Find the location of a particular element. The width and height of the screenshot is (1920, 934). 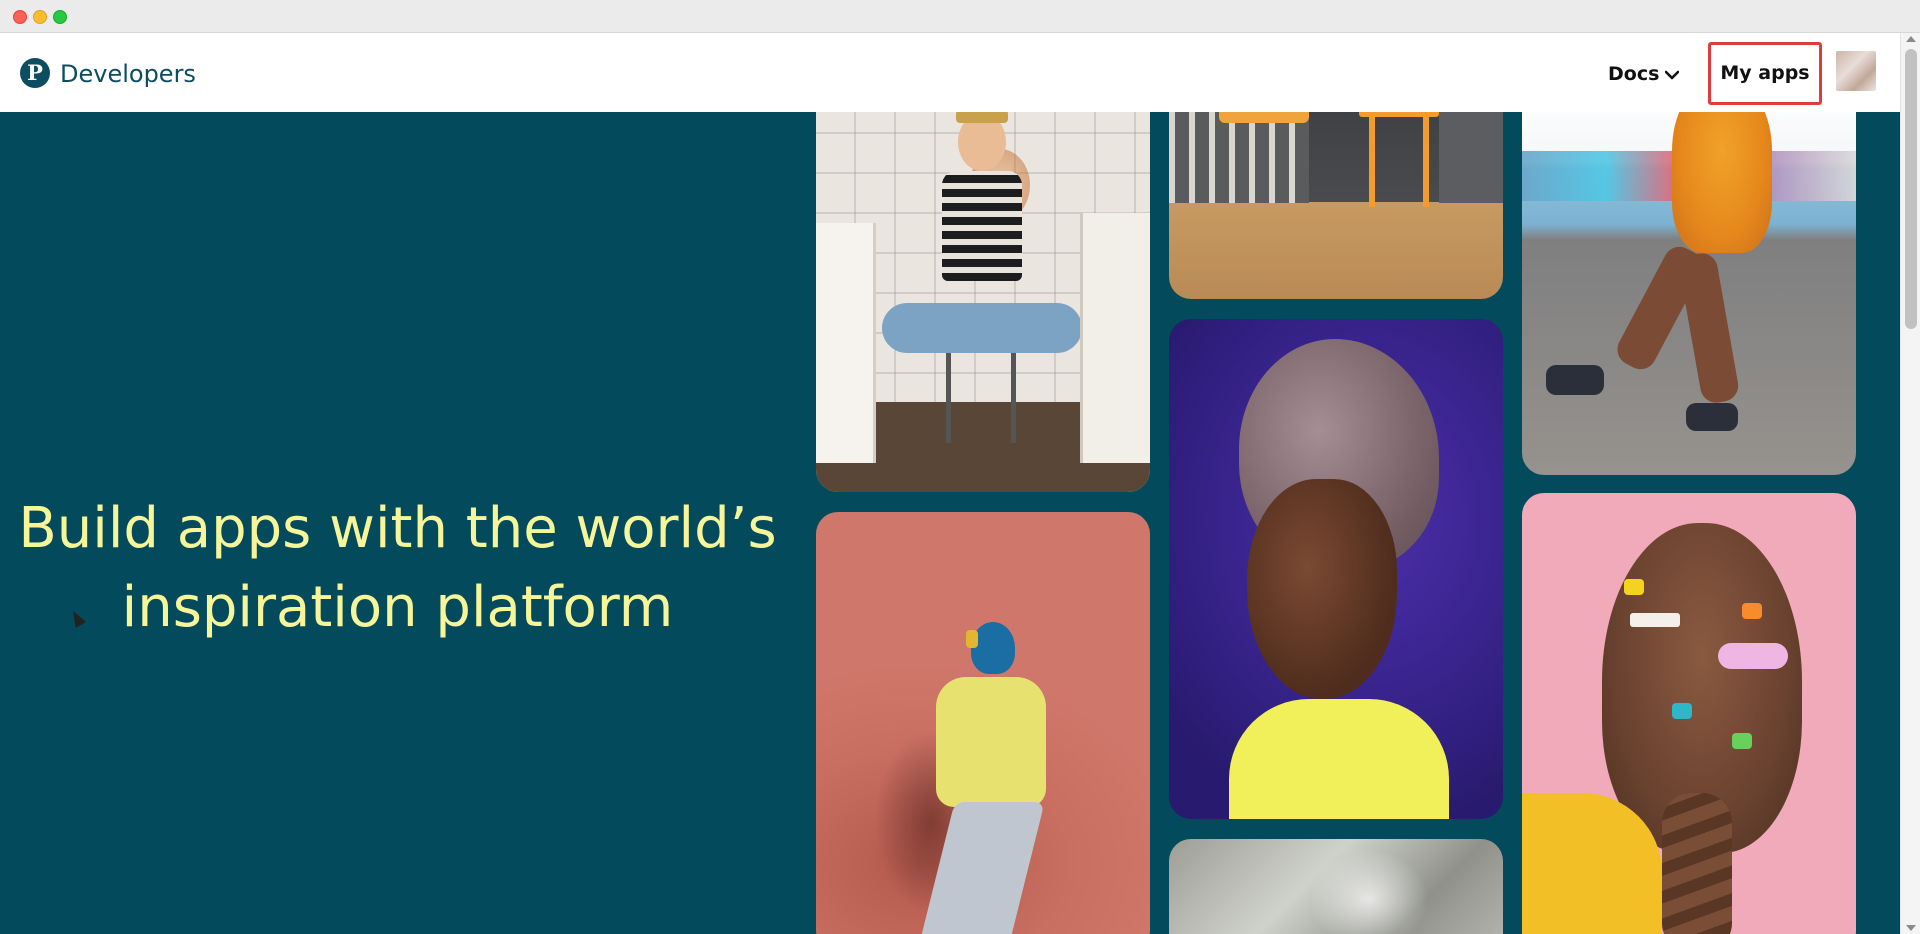

braided-hair-with-clips-photo is located at coordinates (1689, 713).